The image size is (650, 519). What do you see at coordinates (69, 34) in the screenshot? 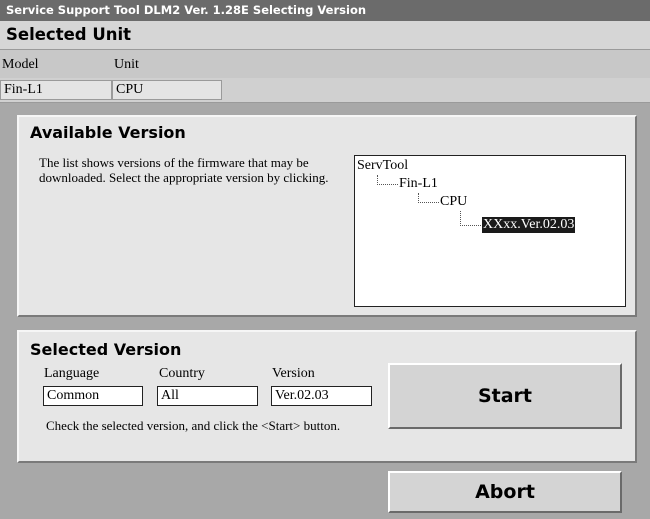
I see `selected-unit-heading: Selected Unit` at bounding box center [69, 34].